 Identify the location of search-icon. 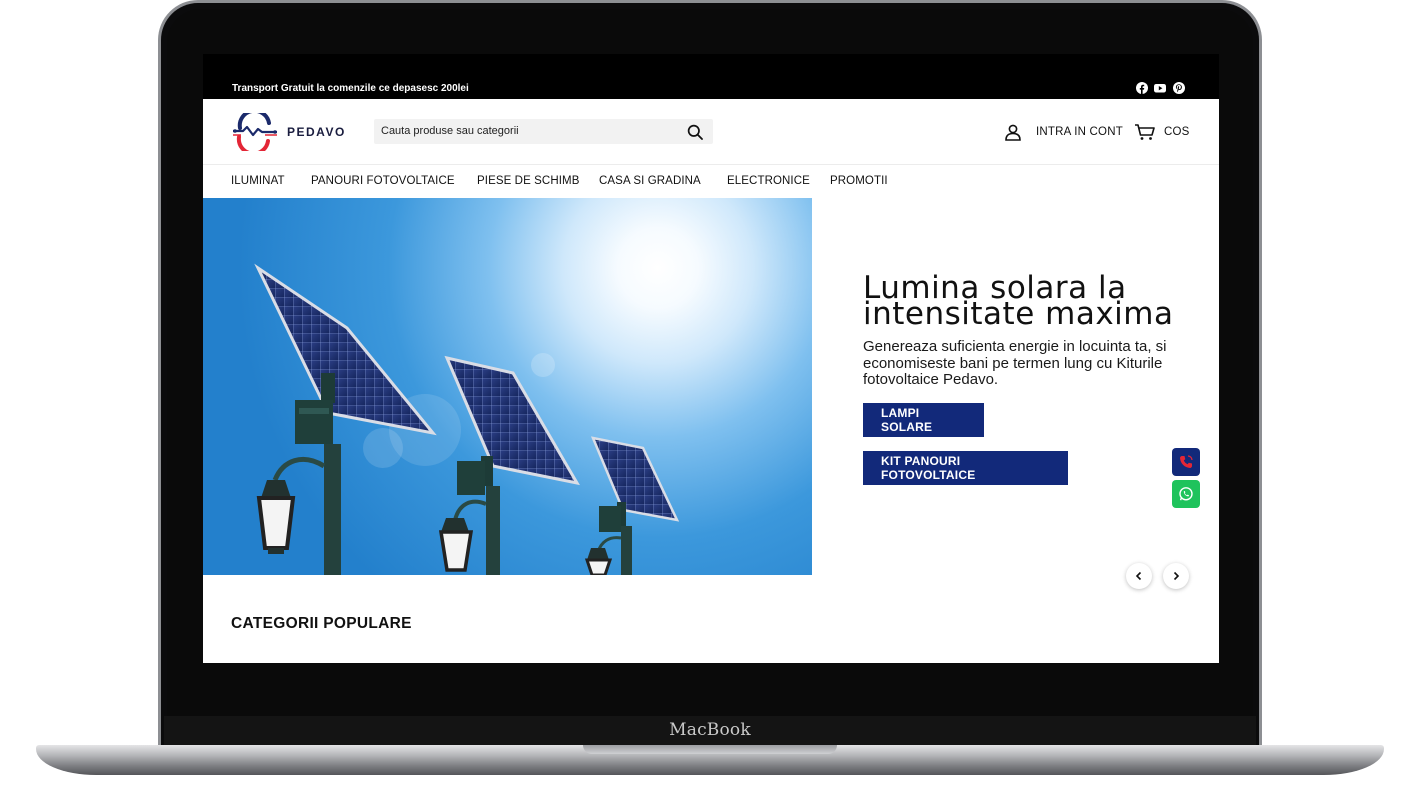
(695, 132).